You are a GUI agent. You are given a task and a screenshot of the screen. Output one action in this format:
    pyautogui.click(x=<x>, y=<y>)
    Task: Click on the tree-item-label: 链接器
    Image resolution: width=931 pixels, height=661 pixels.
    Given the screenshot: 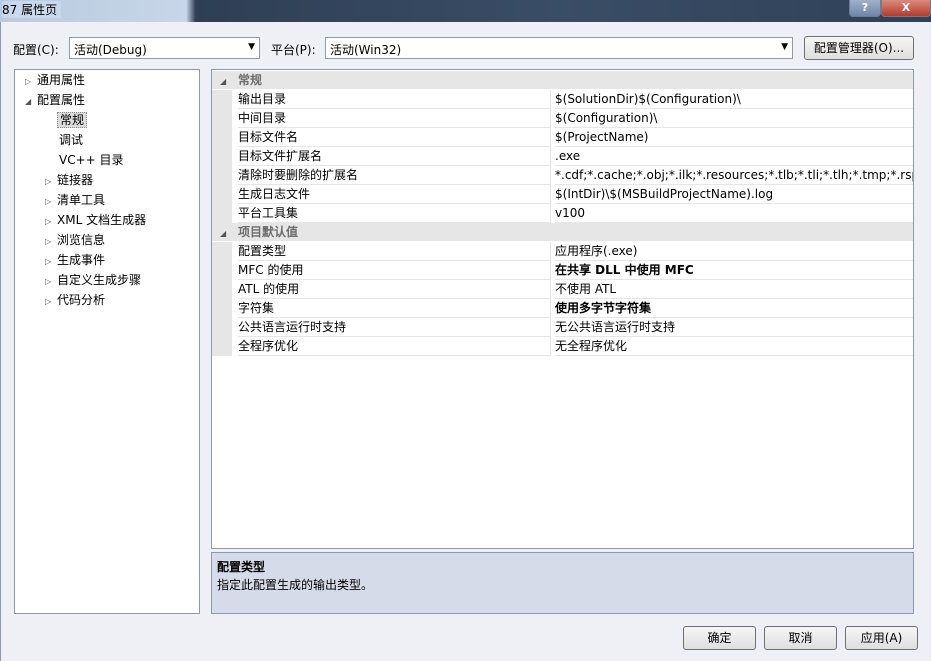 What is the action you would take?
    pyautogui.click(x=75, y=180)
    